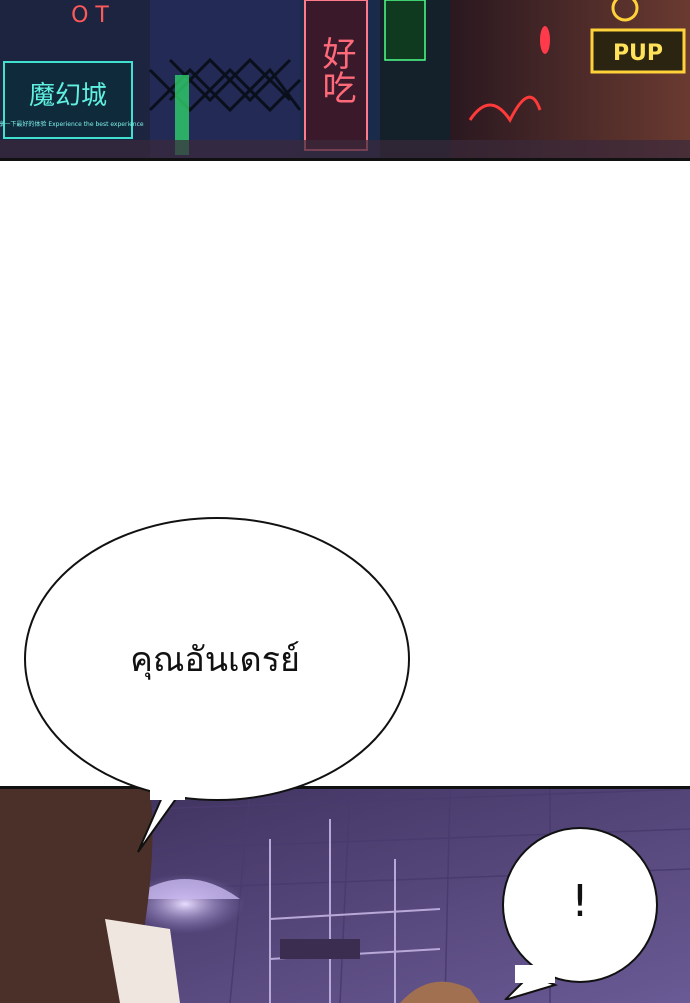  What do you see at coordinates (90, 15) in the screenshot?
I see `far-left-neon-letters: O T` at bounding box center [90, 15].